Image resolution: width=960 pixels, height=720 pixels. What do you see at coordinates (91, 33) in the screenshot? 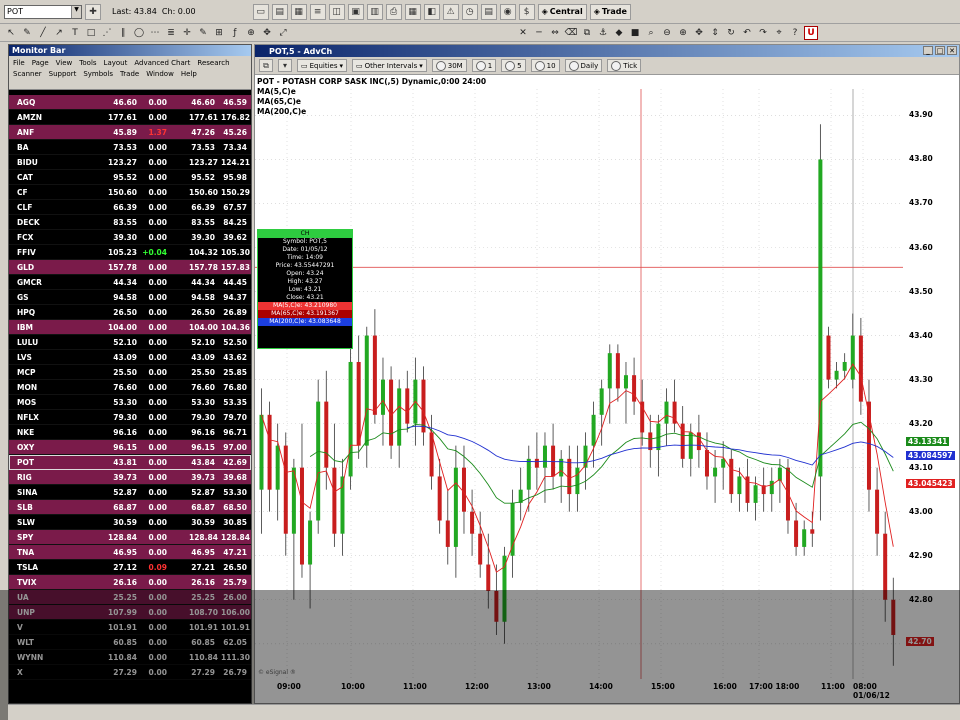
I see `box-icon: □` at bounding box center [91, 33].